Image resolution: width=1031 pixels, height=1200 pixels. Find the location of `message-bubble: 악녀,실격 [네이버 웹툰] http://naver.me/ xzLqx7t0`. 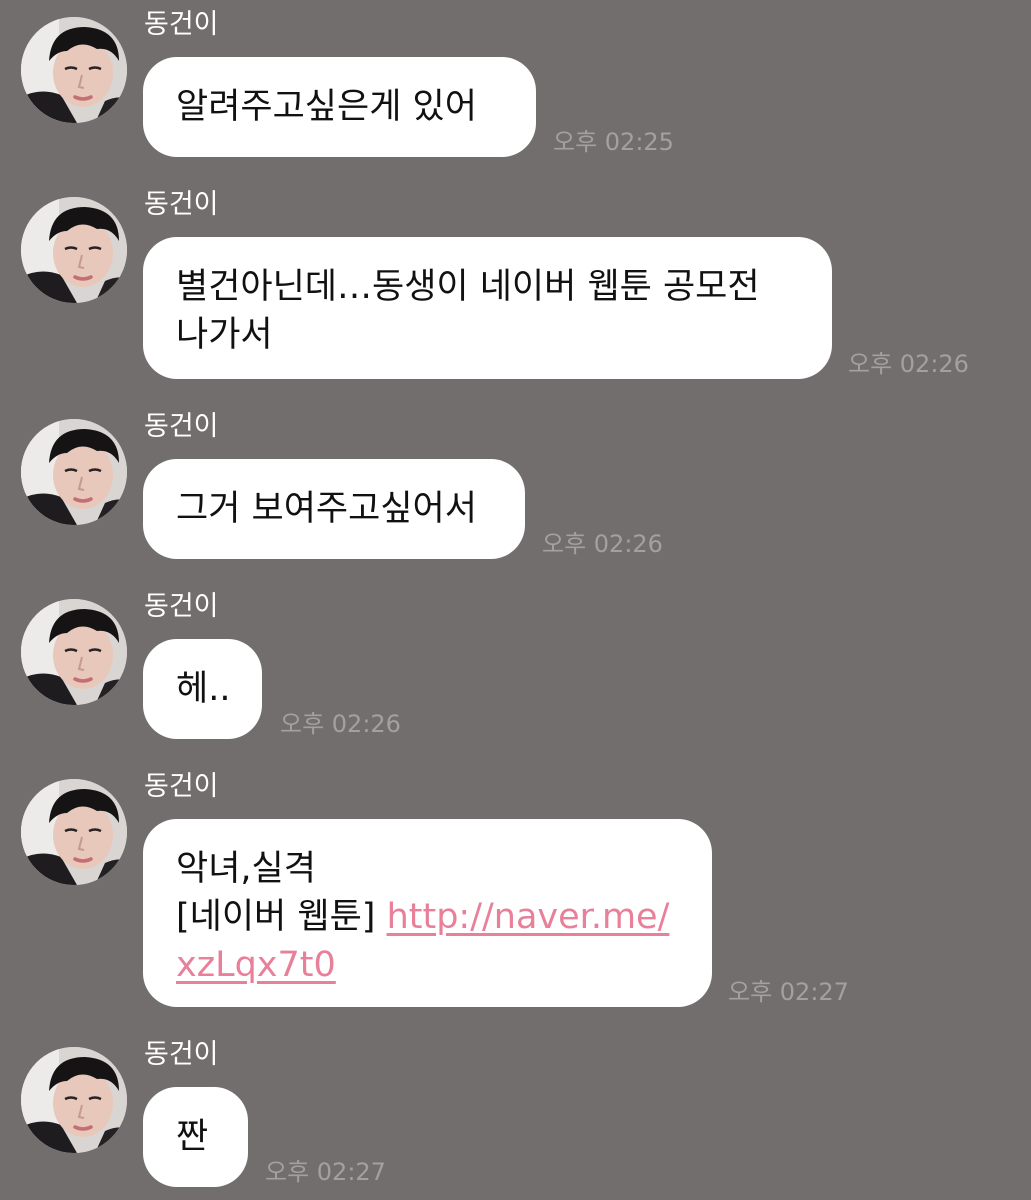

message-bubble: 악녀,실격 [네이버 웹툰] http://naver.me/ xzLqx7t0 is located at coordinates (427, 913).